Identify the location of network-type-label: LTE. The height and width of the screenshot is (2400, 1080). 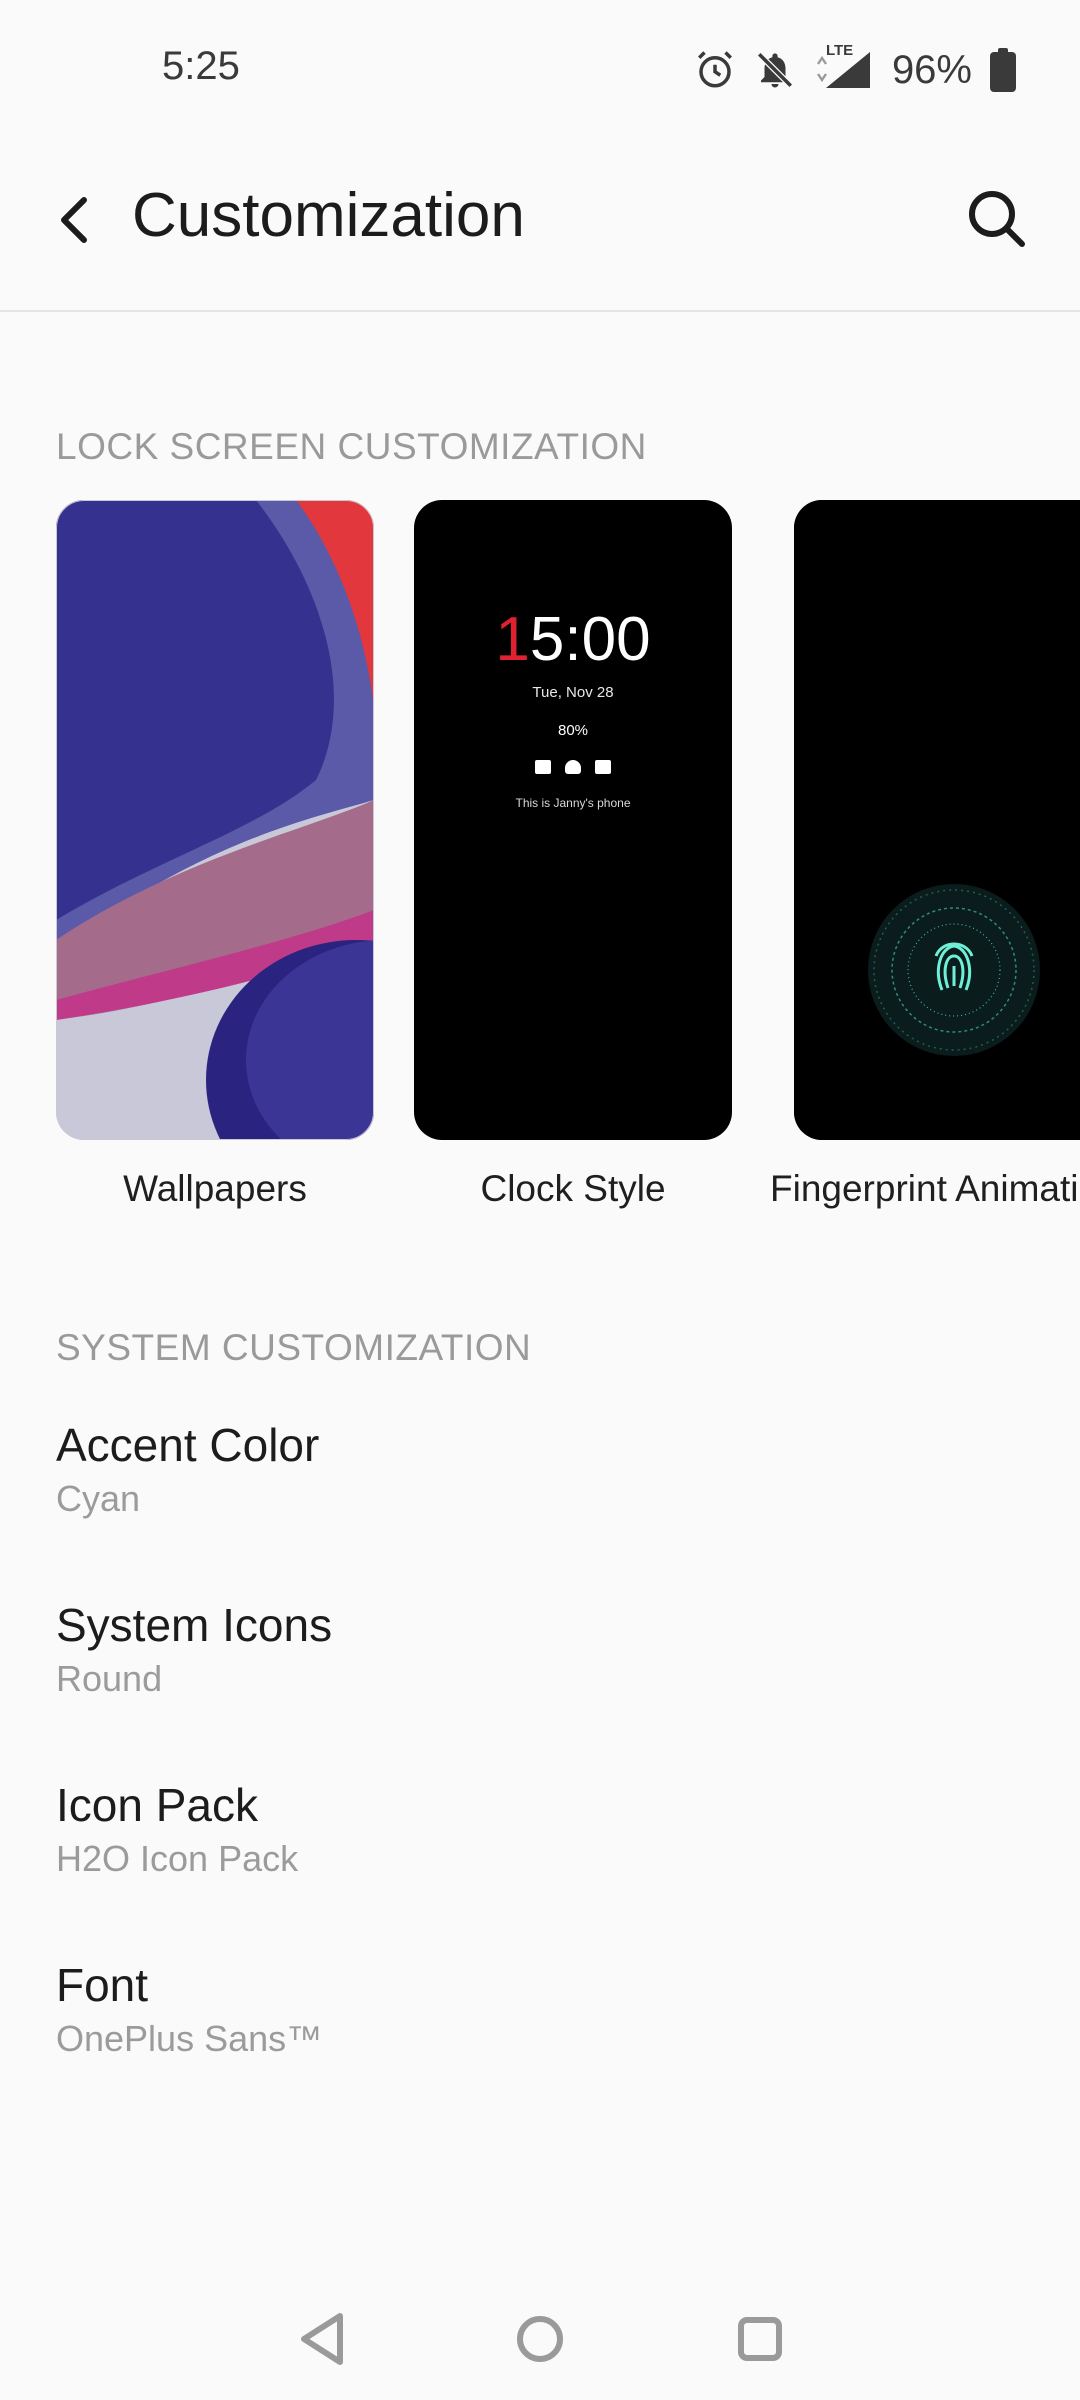
(839, 50).